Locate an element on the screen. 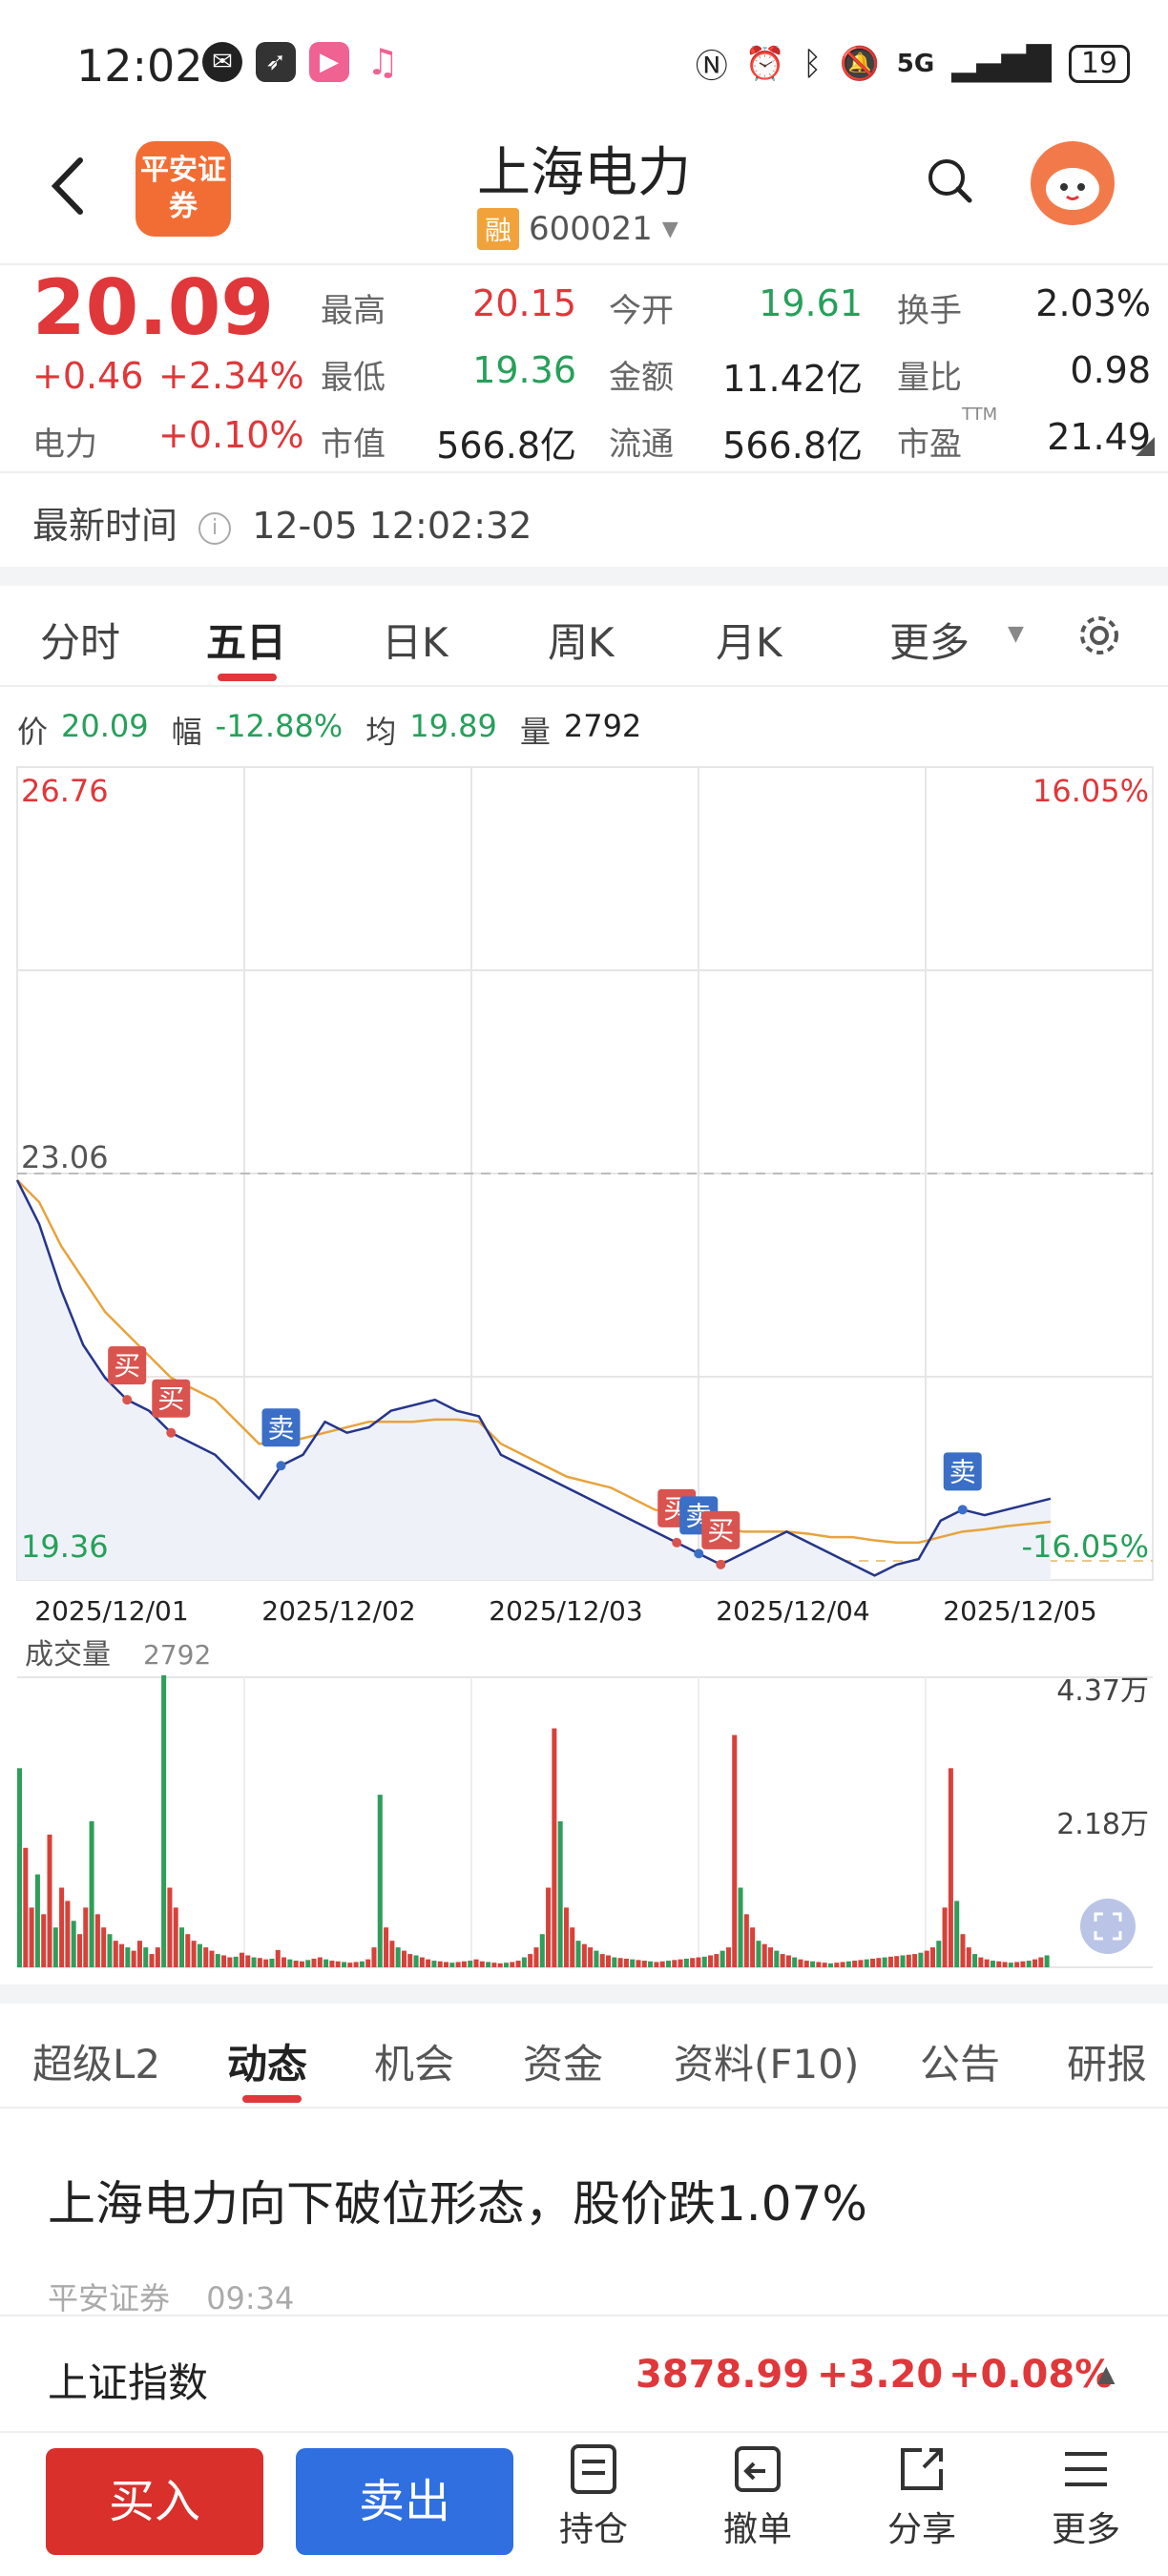 The image size is (1168, 2576). buy-button: 买入 is located at coordinates (154, 2501).